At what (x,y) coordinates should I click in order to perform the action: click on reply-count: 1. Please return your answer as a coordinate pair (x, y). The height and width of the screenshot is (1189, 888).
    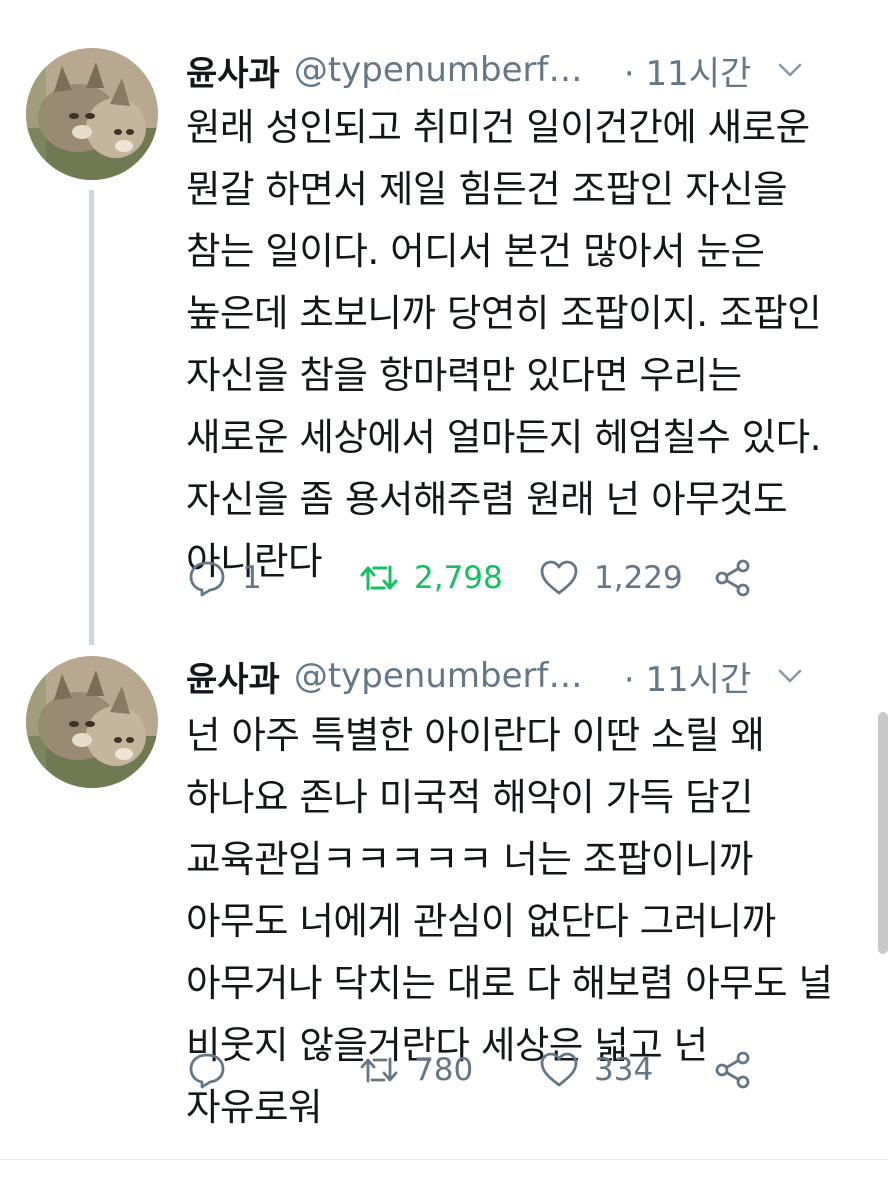
    Looking at the image, I should click on (252, 578).